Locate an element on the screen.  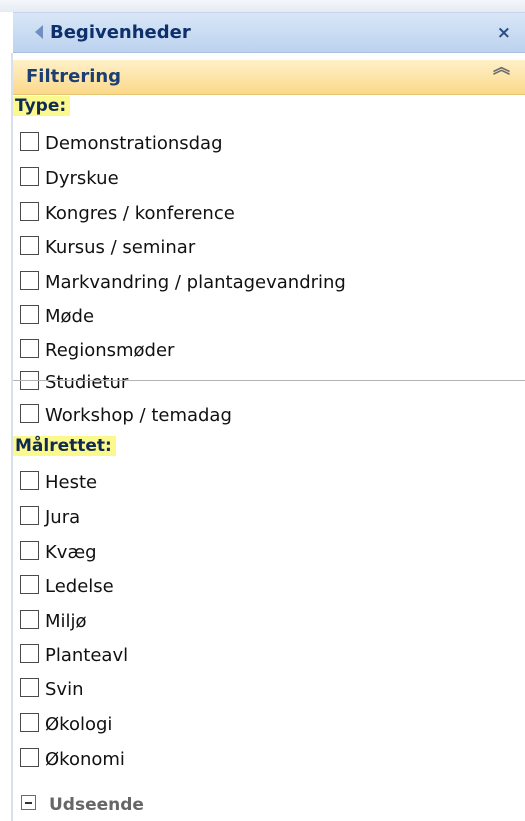
type-section-label: Type: is located at coordinates (42, 106).